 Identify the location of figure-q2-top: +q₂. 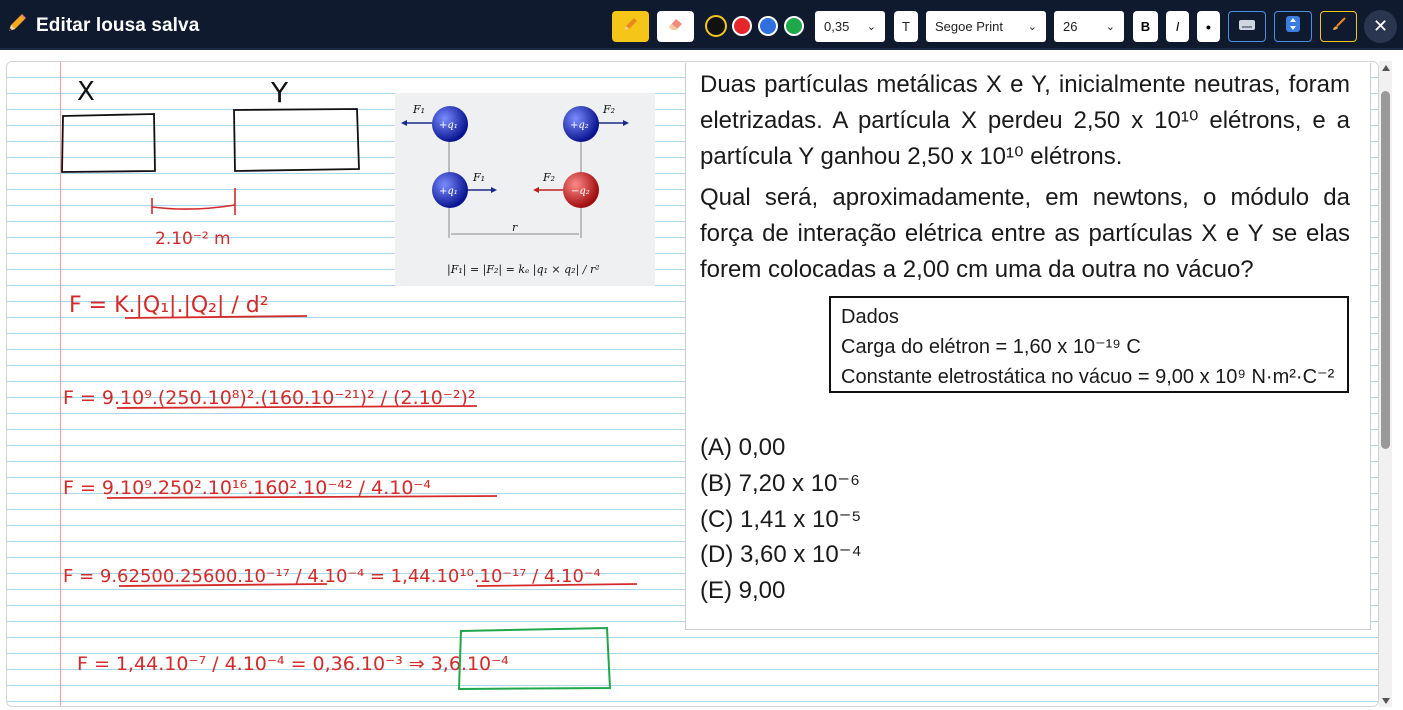
(579, 125).